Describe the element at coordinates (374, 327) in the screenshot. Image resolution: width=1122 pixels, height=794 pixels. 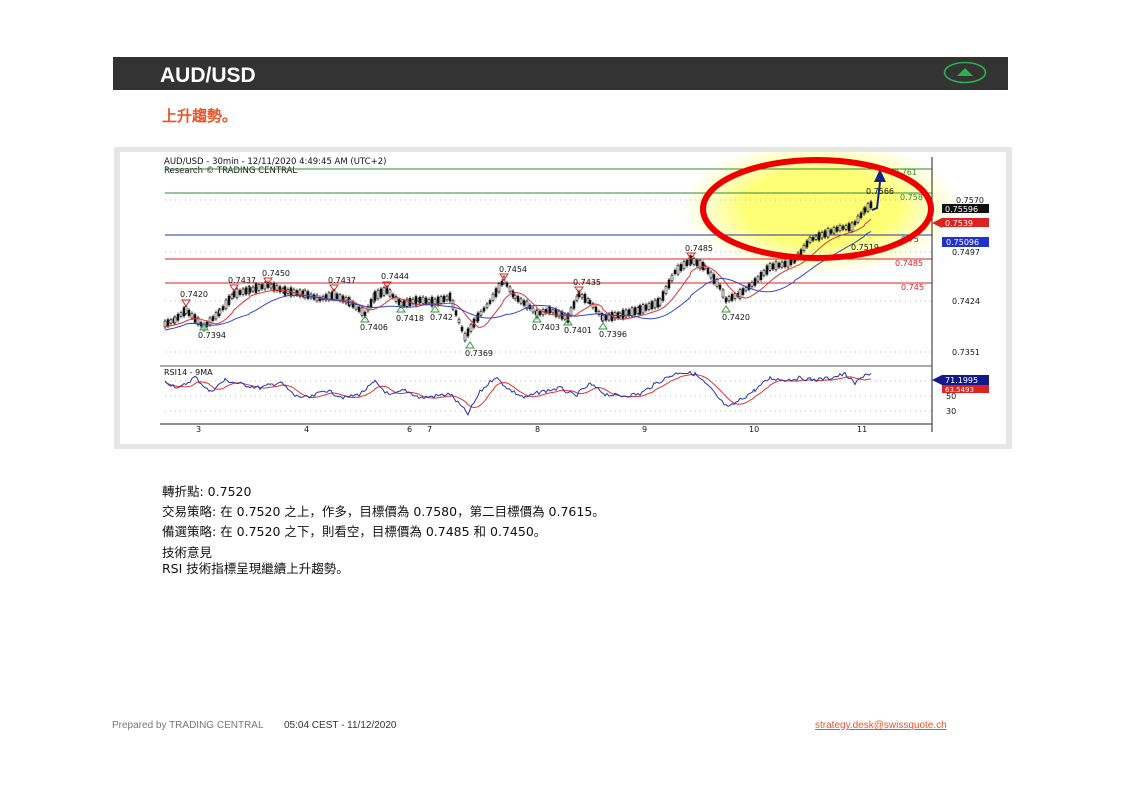
I see `trough-label: 0.7406` at that location.